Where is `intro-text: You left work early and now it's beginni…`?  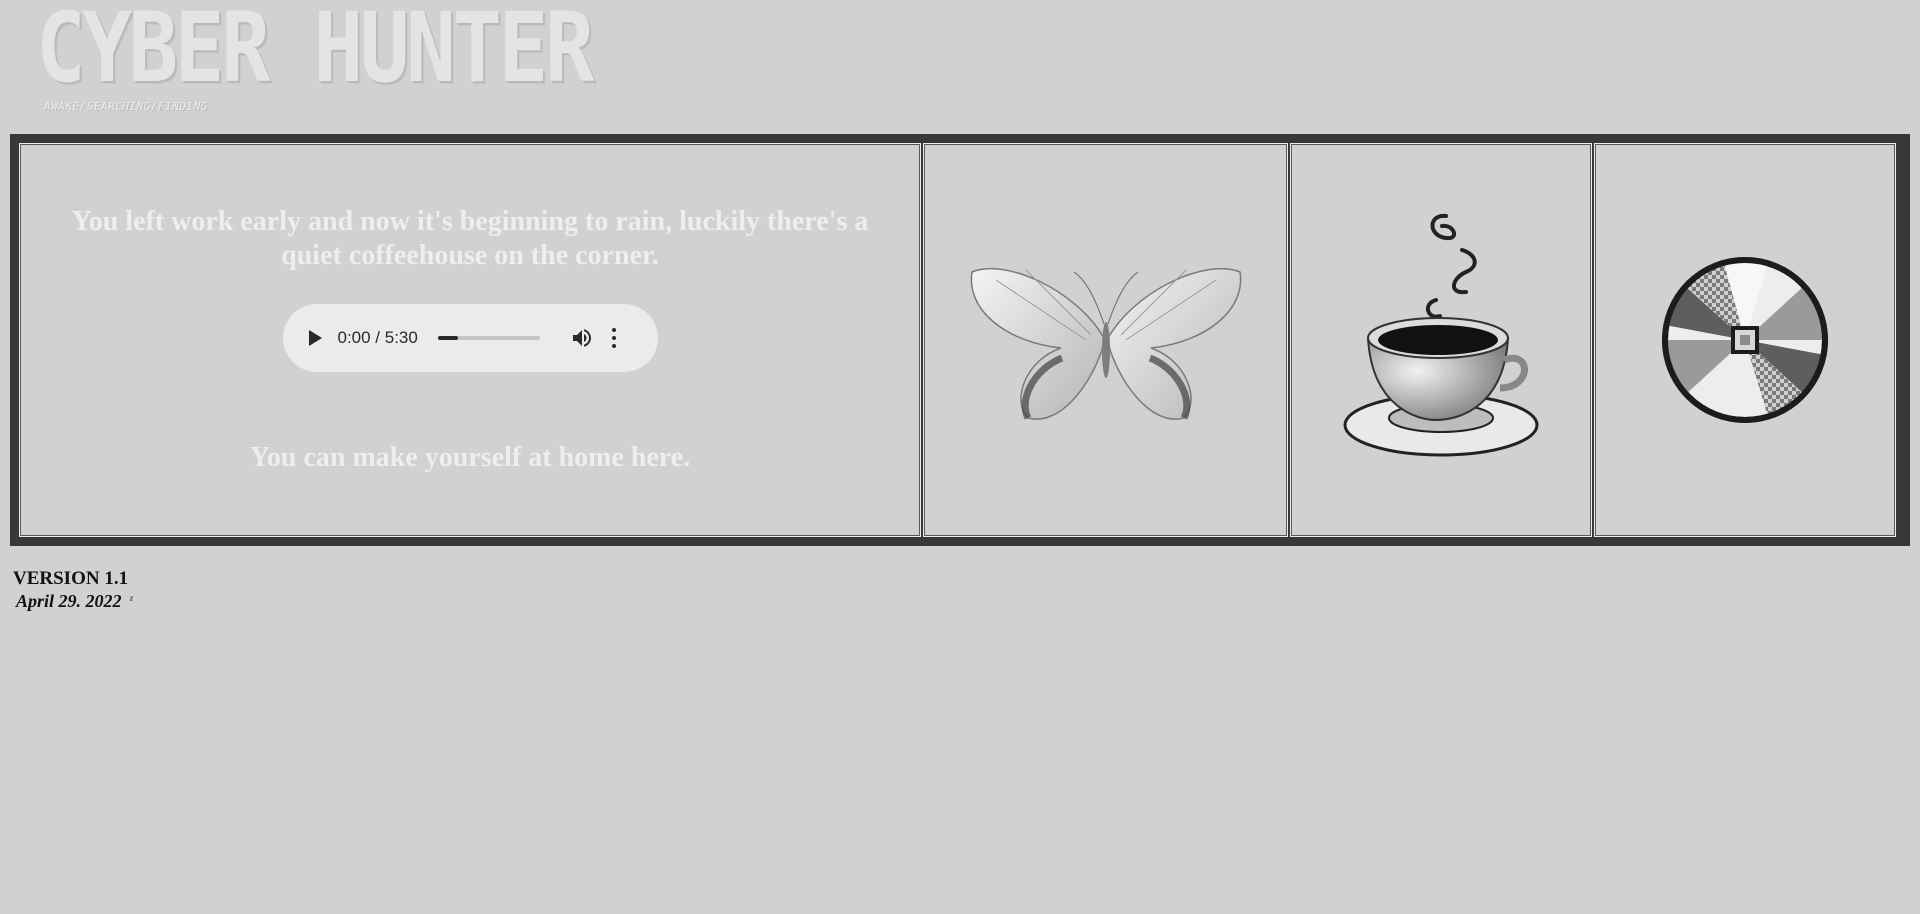
intro-text: You left work early and now it's beginni… is located at coordinates (470, 238).